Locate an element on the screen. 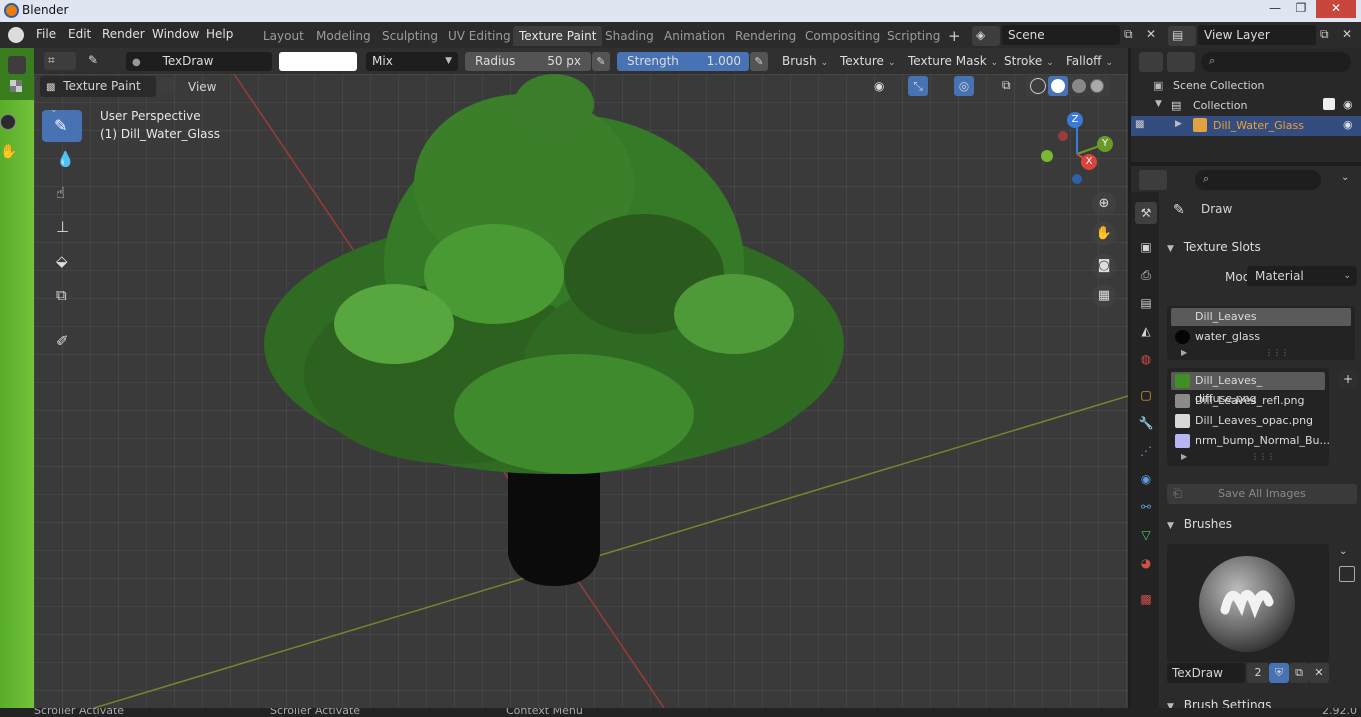 The width and height of the screenshot is (1361, 717). outliner-row-object: ▩ ▶ Dill_Water_Glass ◉ is located at coordinates (1246, 126).